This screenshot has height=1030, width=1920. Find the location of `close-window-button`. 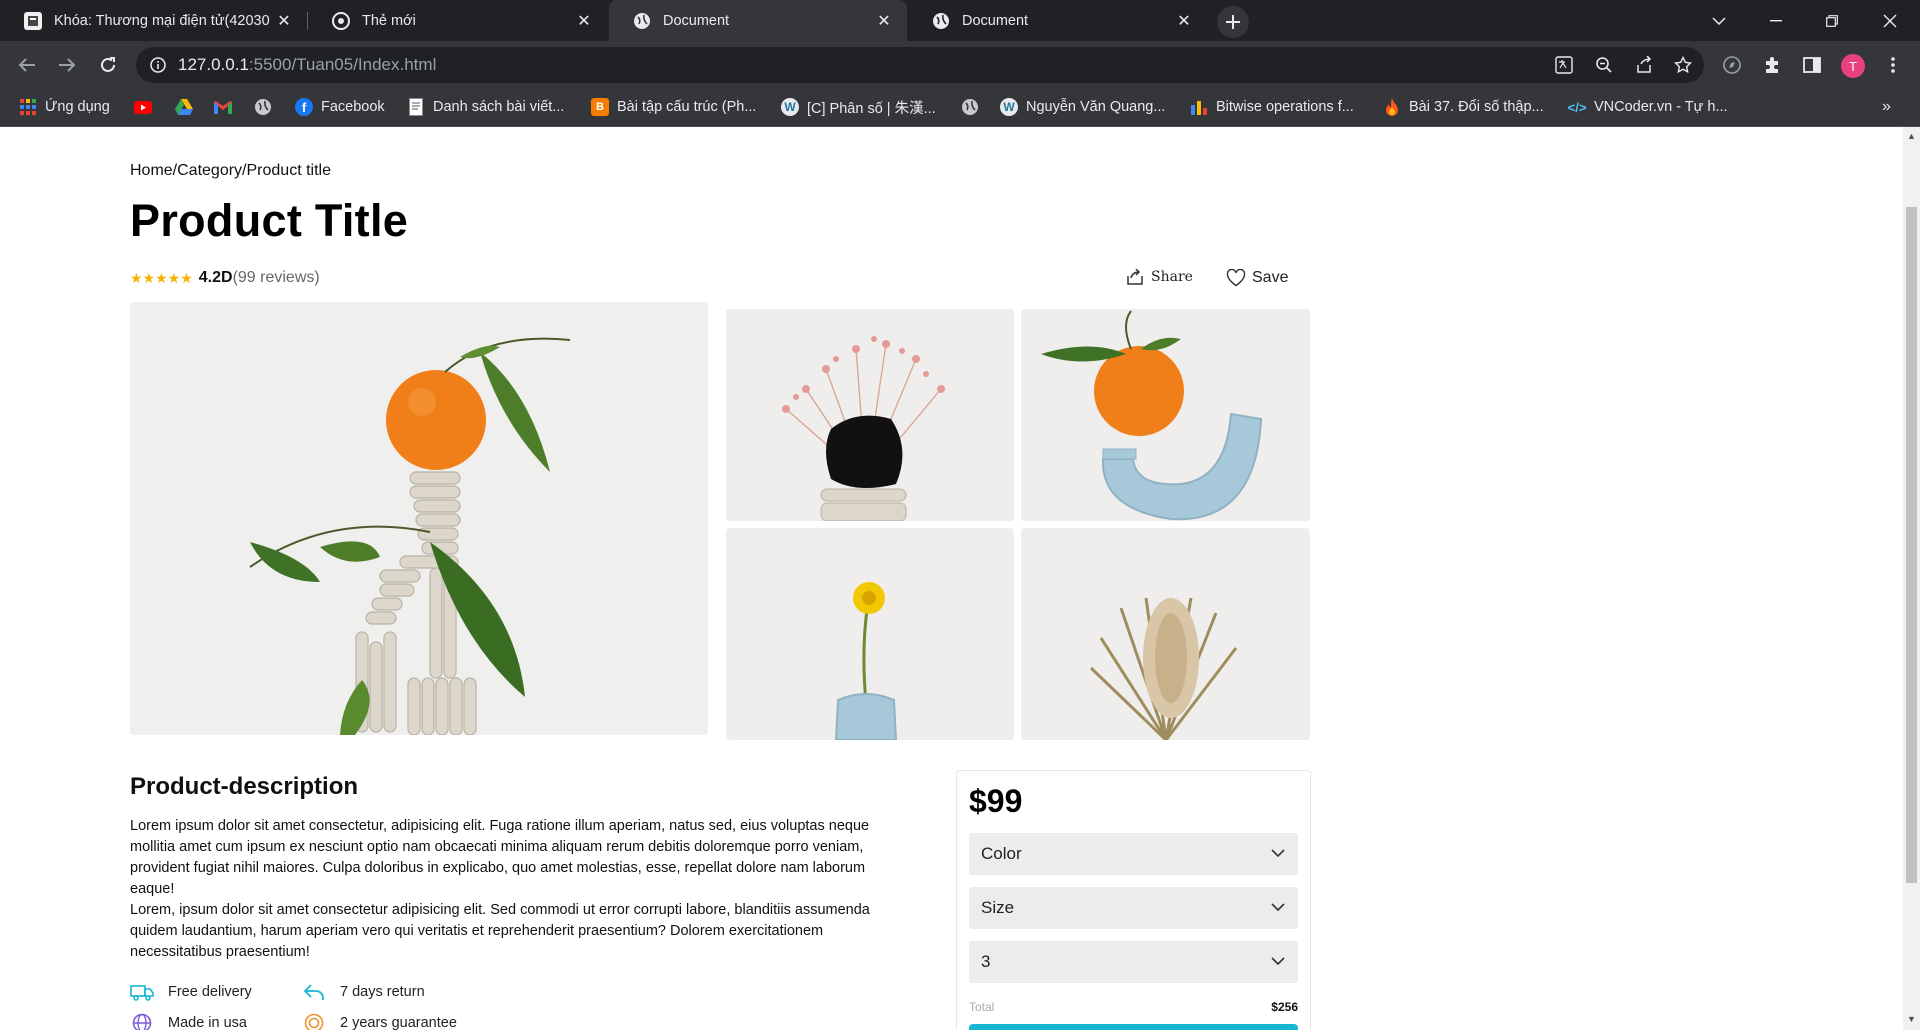

close-window-button is located at coordinates (1890, 20).